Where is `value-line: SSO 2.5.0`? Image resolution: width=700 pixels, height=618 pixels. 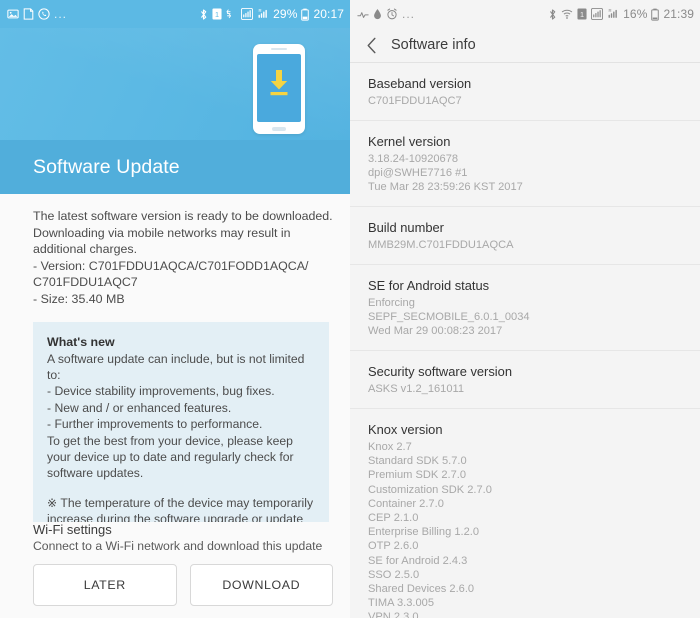
value-line: SSO 2.5.0 is located at coordinates (394, 574).